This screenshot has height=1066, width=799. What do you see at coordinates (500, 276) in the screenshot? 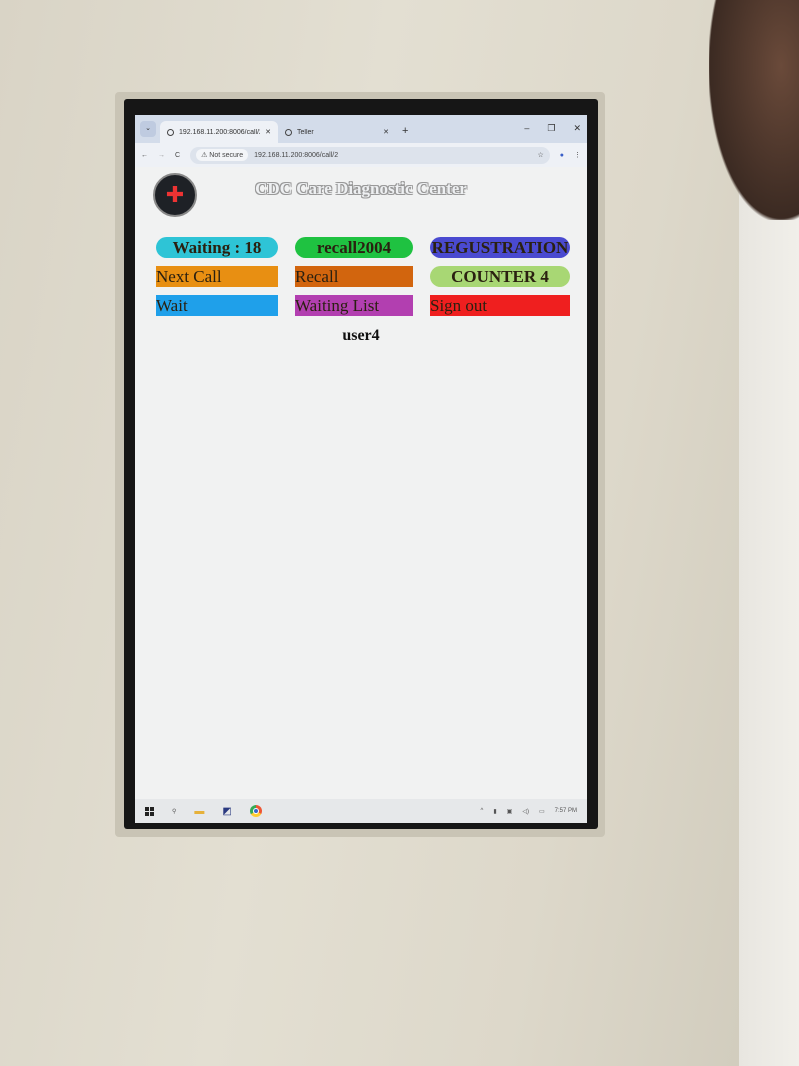
I see `counter-4-button: COUNTER 4` at bounding box center [500, 276].